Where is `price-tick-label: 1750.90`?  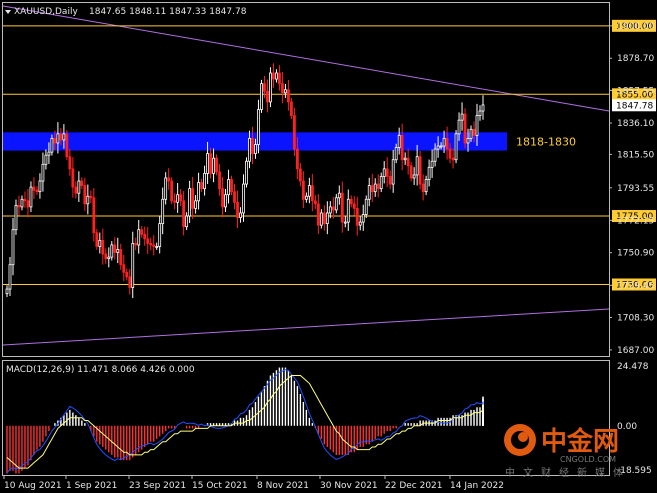 price-tick-label: 1750.90 is located at coordinates (635, 254).